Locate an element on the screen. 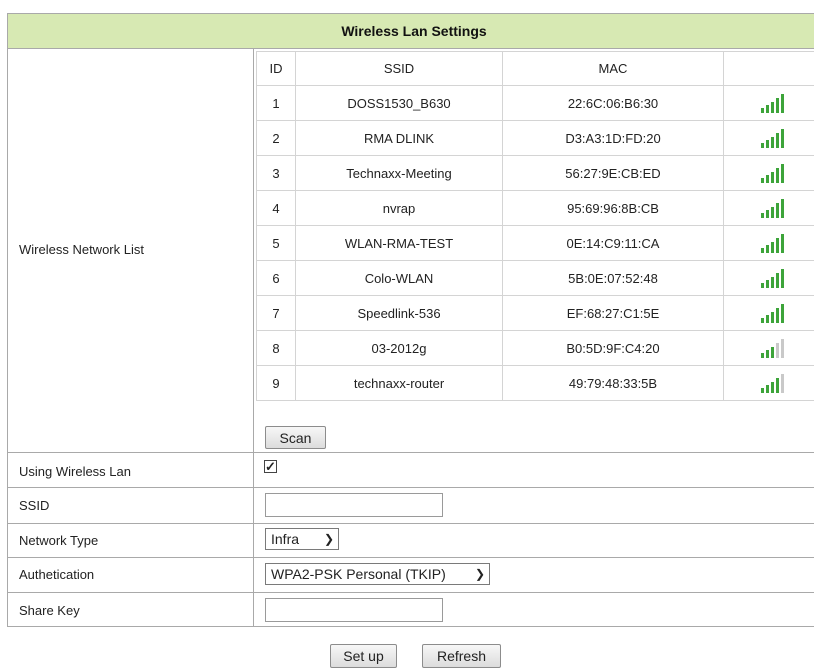 Image resolution: width=814 pixels, height=668 pixels. scan-button: Scan is located at coordinates (295, 437).